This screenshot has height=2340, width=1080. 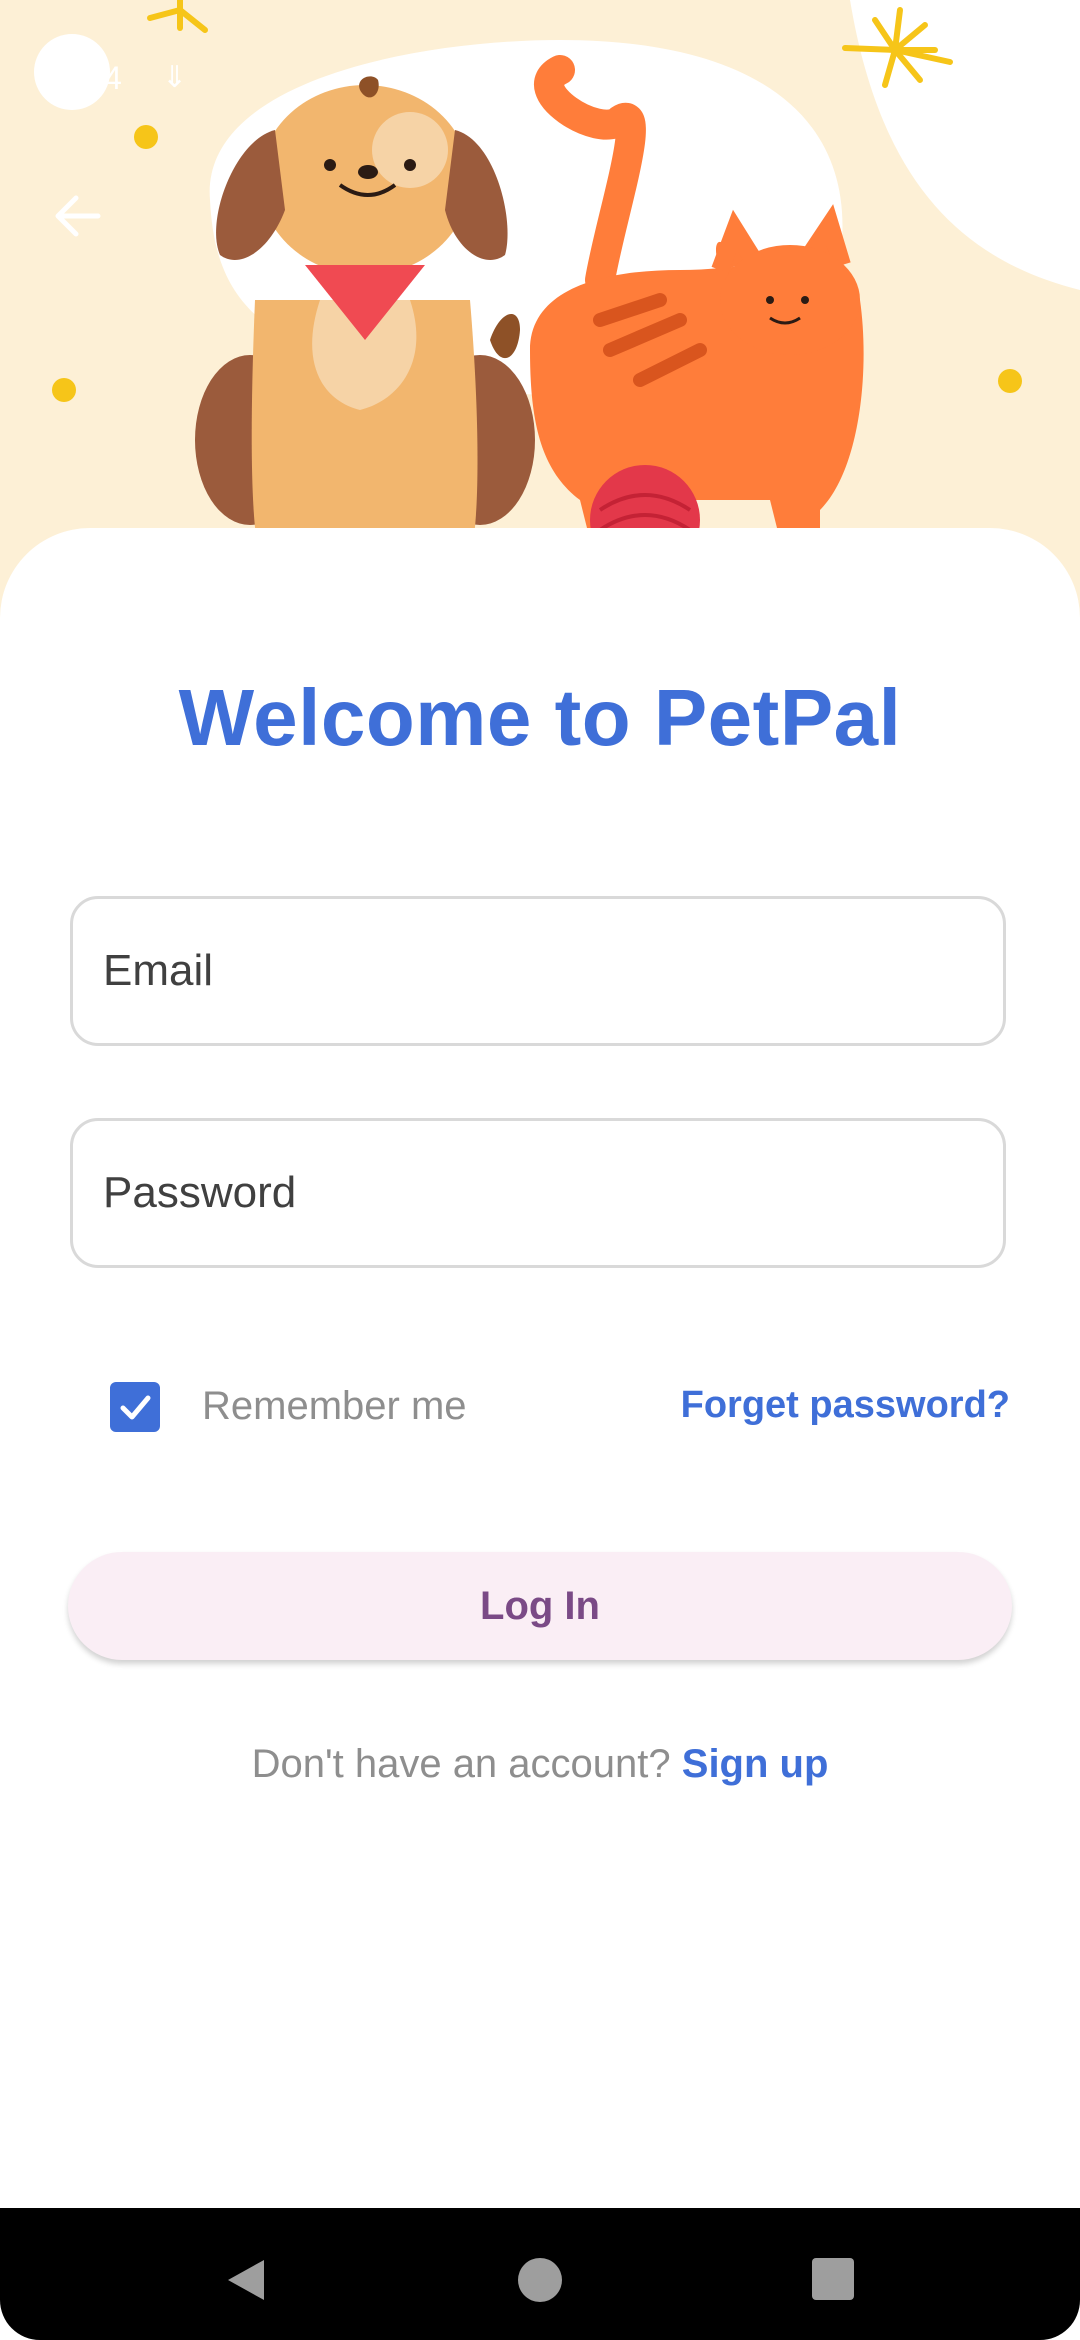 What do you see at coordinates (540, 55) in the screenshot?
I see `status-bar: 4 ⇓` at bounding box center [540, 55].